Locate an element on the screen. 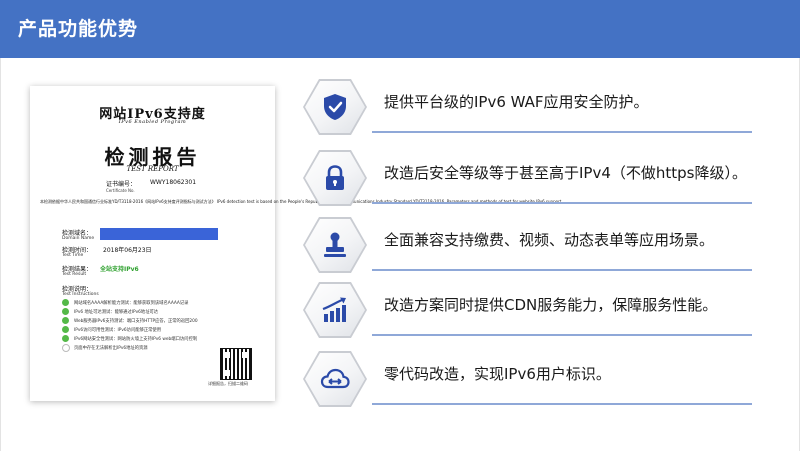  header-bar: 产品功能优势 is located at coordinates (400, 29).